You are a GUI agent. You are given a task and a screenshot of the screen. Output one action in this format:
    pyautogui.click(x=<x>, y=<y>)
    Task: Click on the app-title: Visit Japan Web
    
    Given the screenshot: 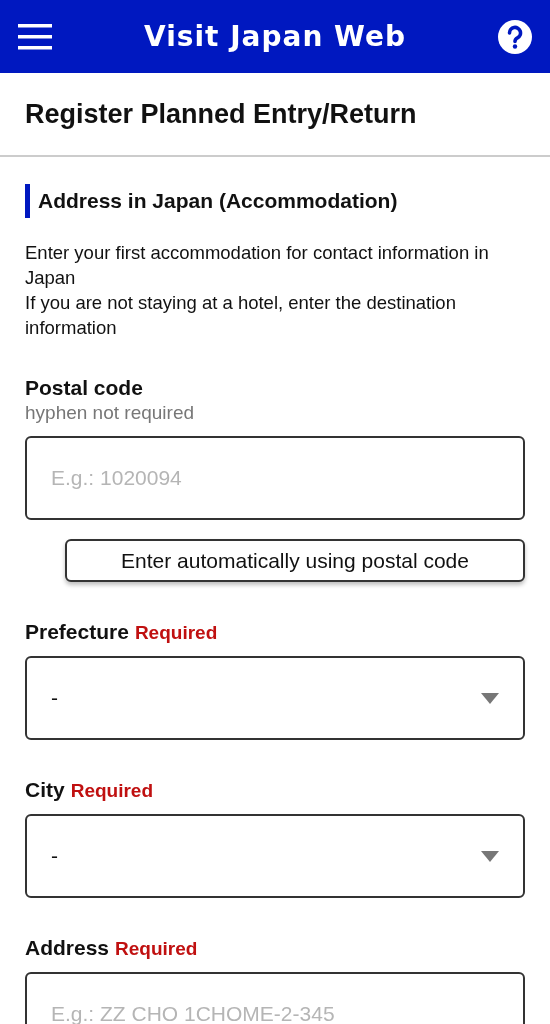 What is the action you would take?
    pyautogui.click(x=275, y=36)
    